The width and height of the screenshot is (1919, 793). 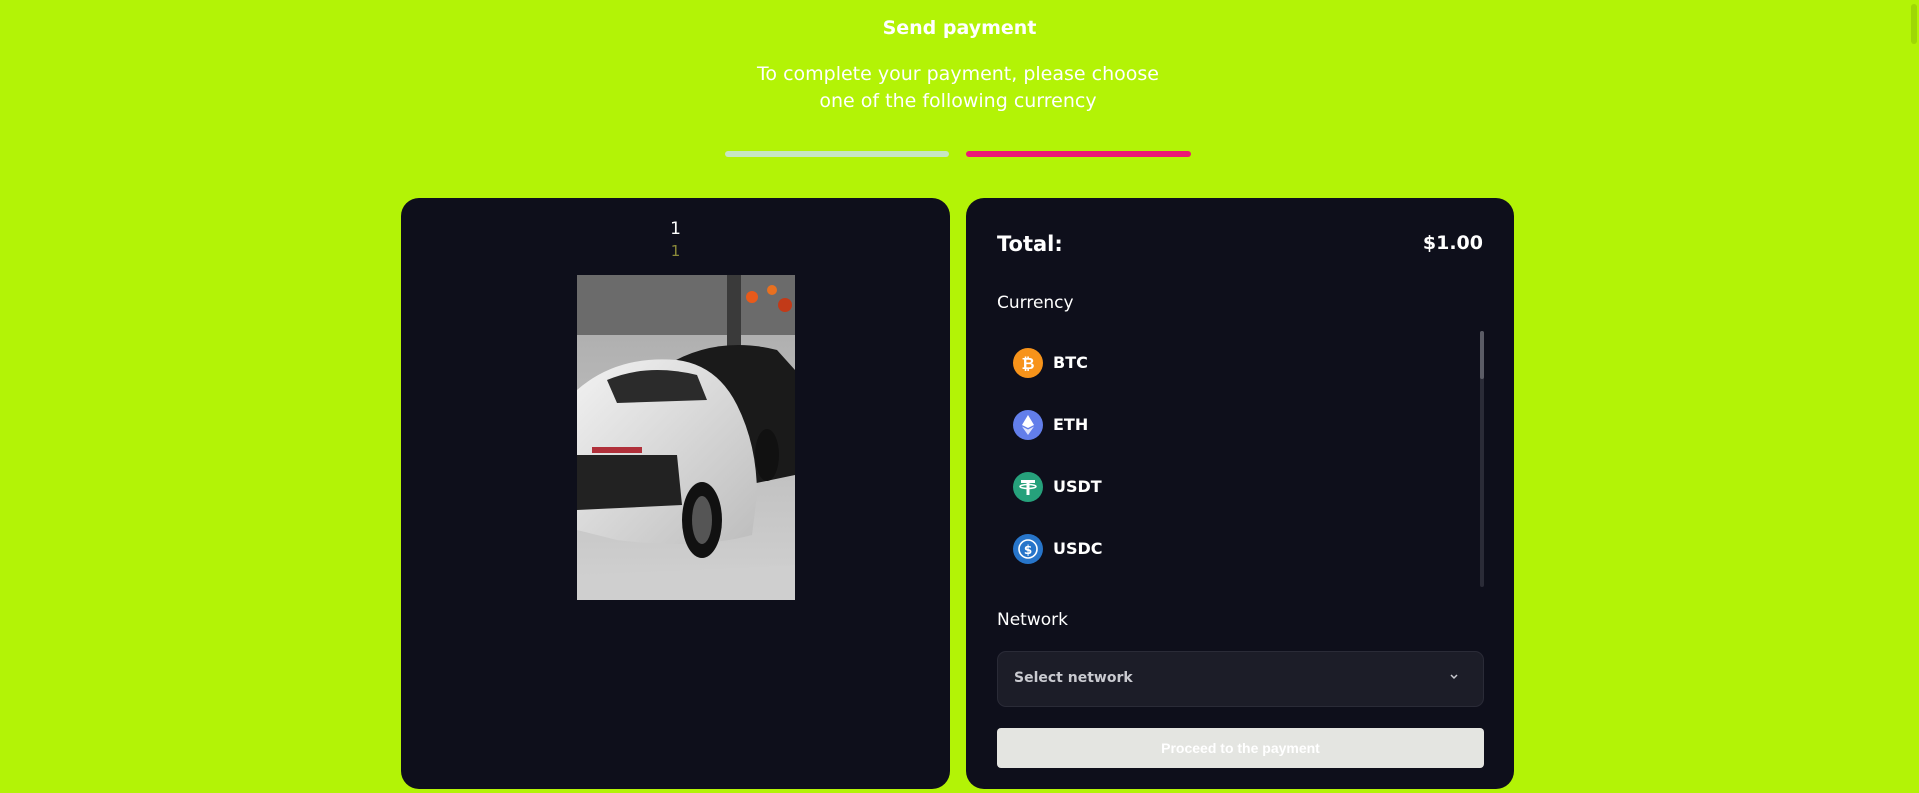 I want to click on currency-option-label: USDT, so click(x=1077, y=486).